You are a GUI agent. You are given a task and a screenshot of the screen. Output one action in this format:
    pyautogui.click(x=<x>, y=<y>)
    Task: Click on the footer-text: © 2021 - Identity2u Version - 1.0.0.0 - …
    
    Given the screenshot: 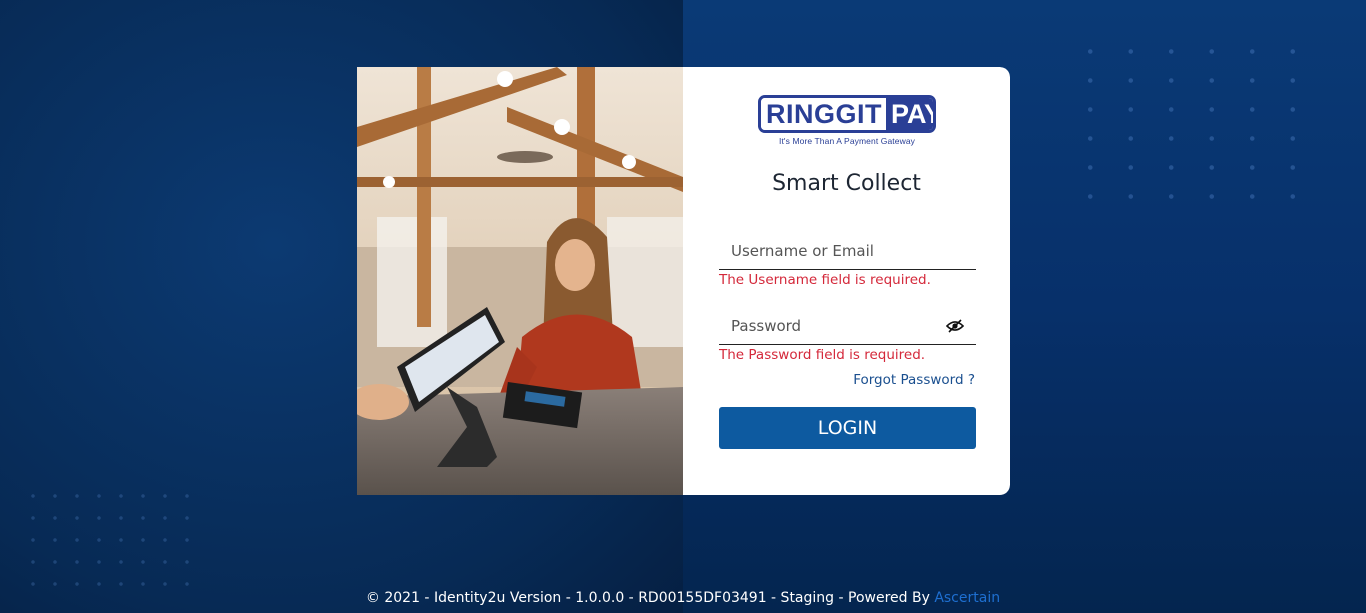 What is the action you would take?
    pyautogui.click(x=647, y=598)
    